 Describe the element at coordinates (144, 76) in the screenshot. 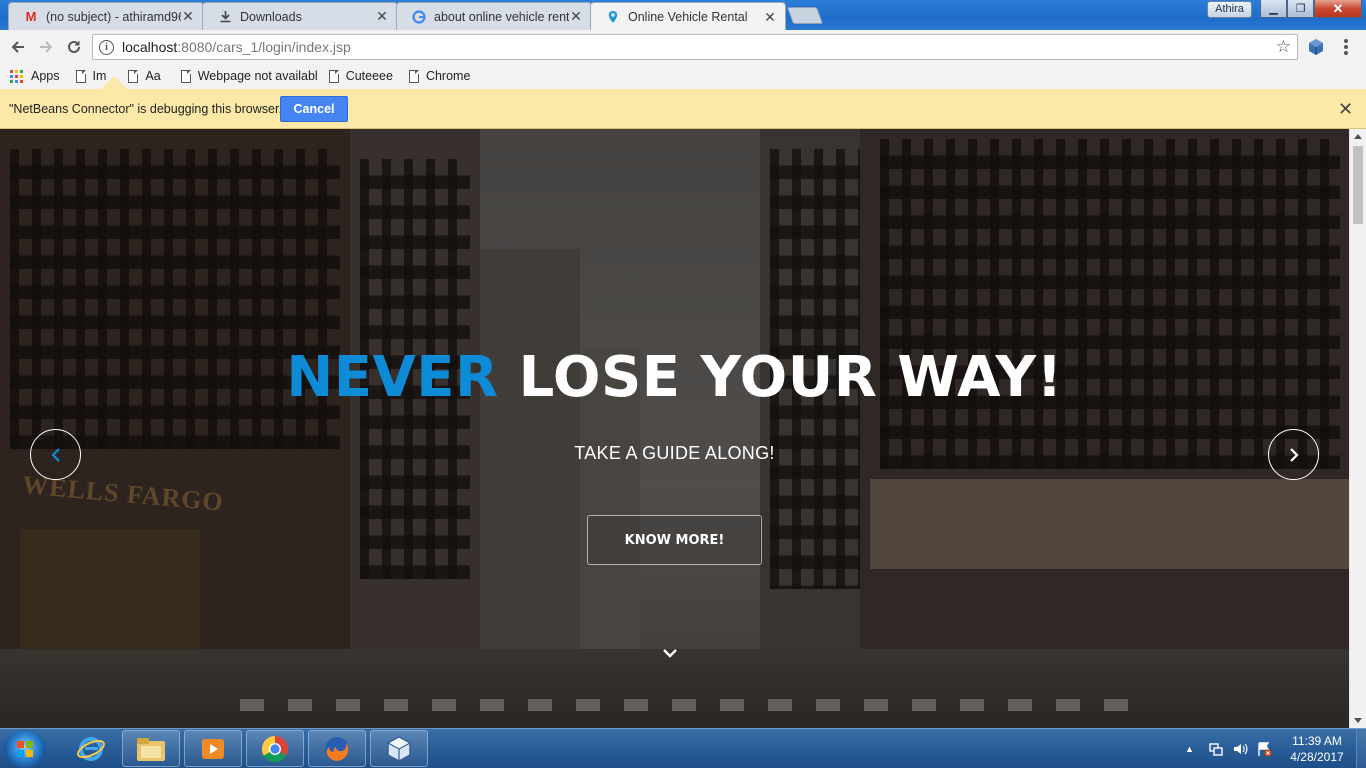

I see `bookmark-item: Aa` at that location.